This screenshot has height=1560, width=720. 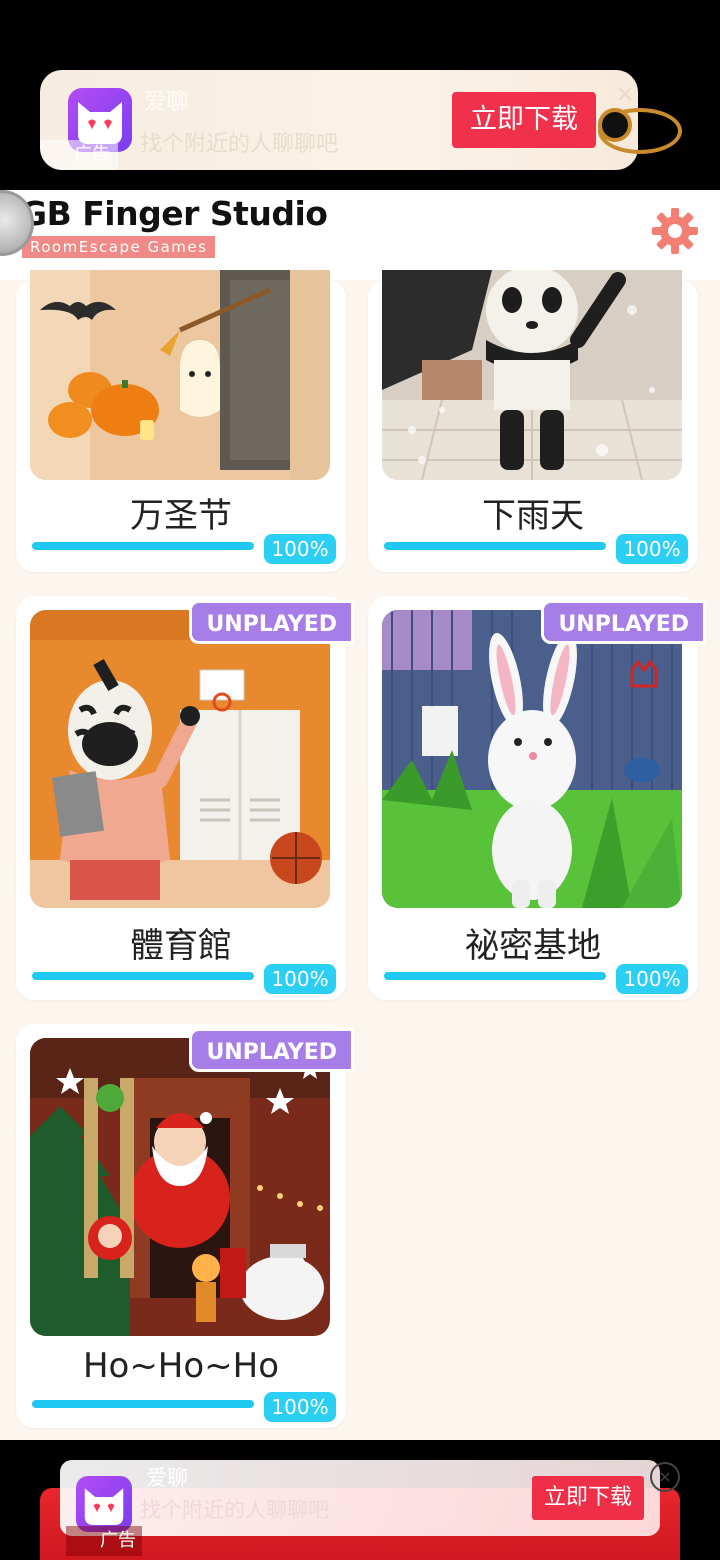 I want to click on gear-icon, so click(x=675, y=231).